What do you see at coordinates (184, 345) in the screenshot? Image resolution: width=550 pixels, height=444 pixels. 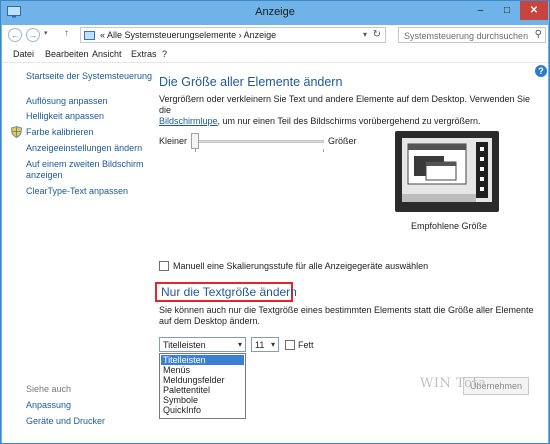 I see `element-select-value: Titelleisten` at bounding box center [184, 345].